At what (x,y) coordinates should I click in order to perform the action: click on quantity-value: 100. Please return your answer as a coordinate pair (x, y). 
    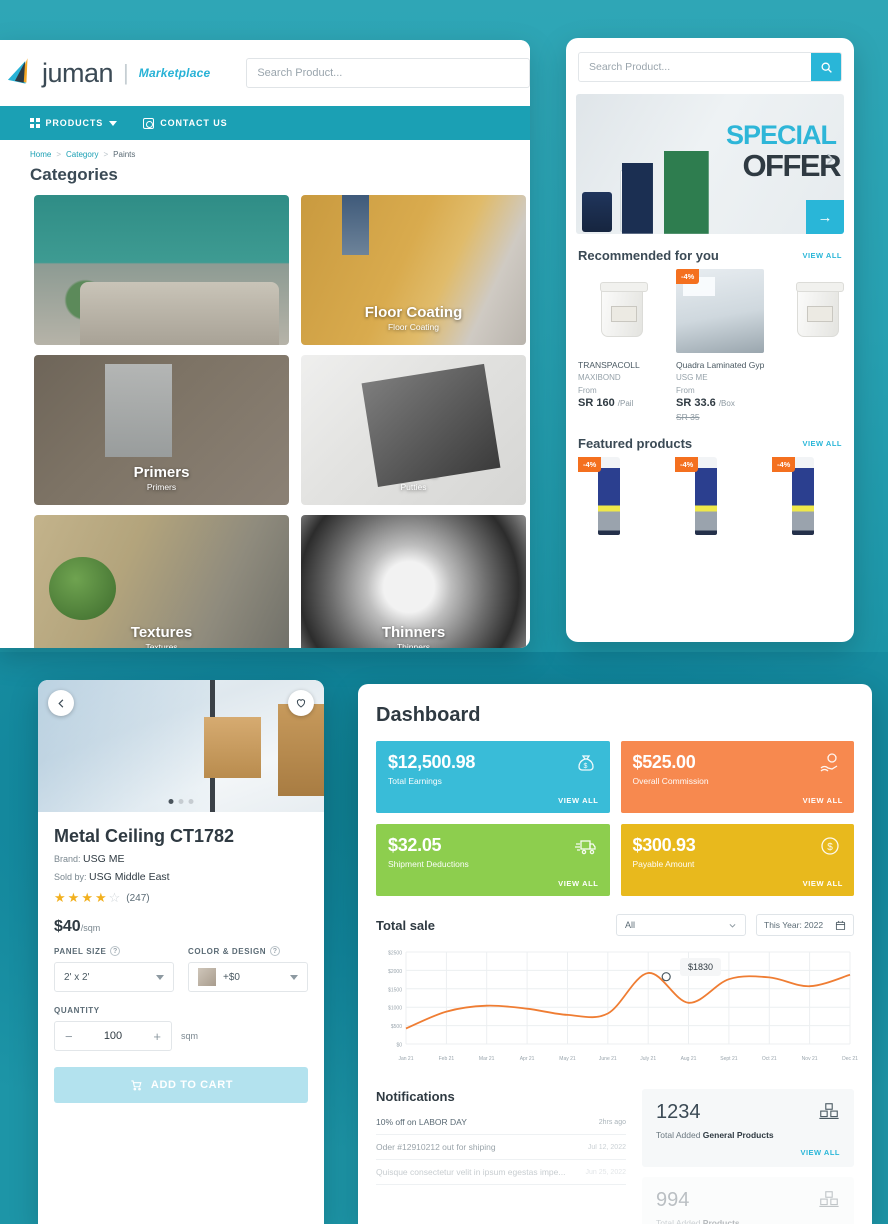
    Looking at the image, I should click on (113, 1036).